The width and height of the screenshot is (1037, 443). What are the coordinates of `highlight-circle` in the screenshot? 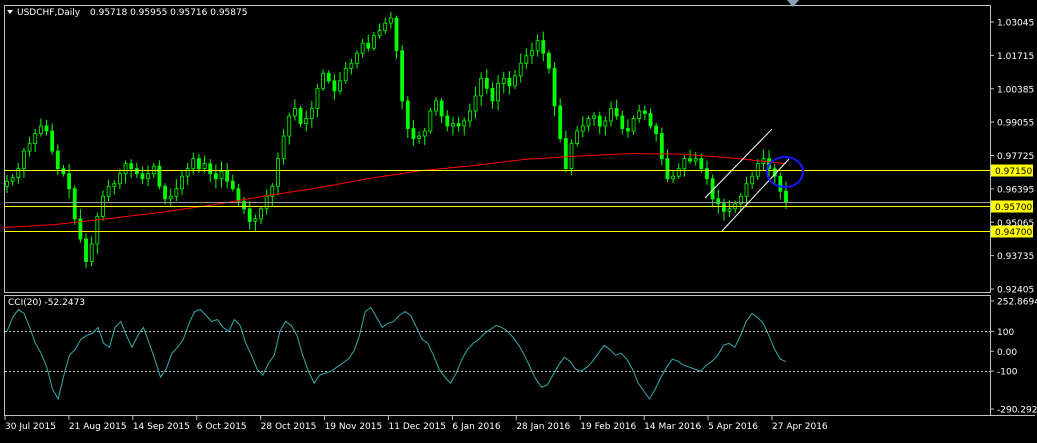 It's located at (785, 172).